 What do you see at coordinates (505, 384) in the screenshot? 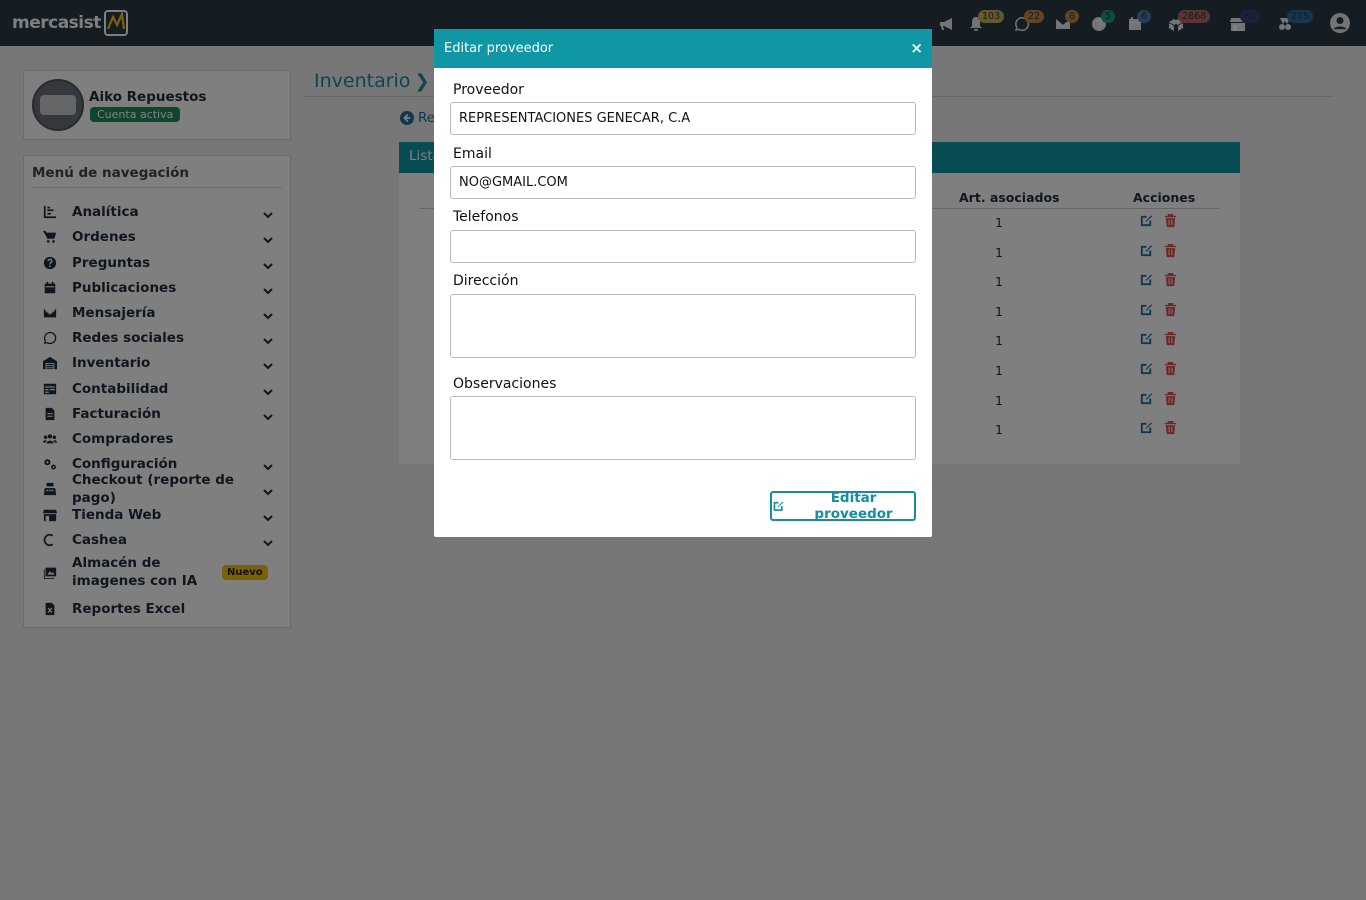
I see `observaciones-label: Observaciones` at bounding box center [505, 384].